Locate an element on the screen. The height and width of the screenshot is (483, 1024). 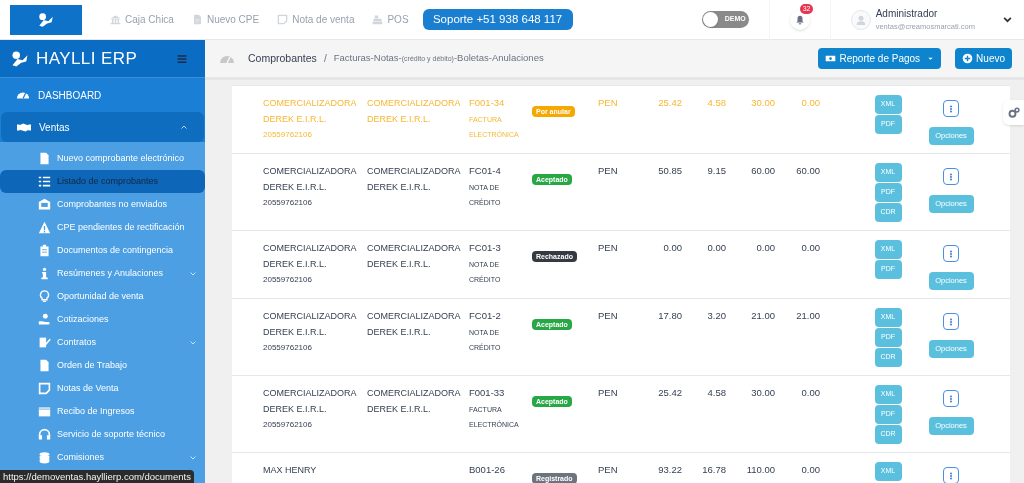
register-icon is located at coordinates (378, 19).